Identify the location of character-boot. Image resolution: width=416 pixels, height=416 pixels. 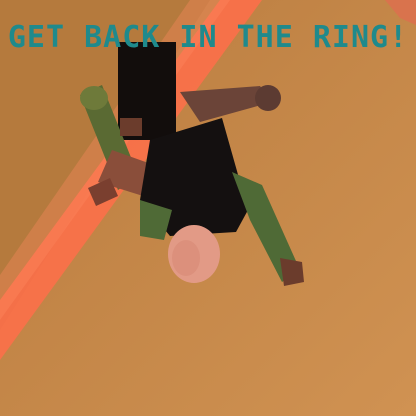
(292, 272).